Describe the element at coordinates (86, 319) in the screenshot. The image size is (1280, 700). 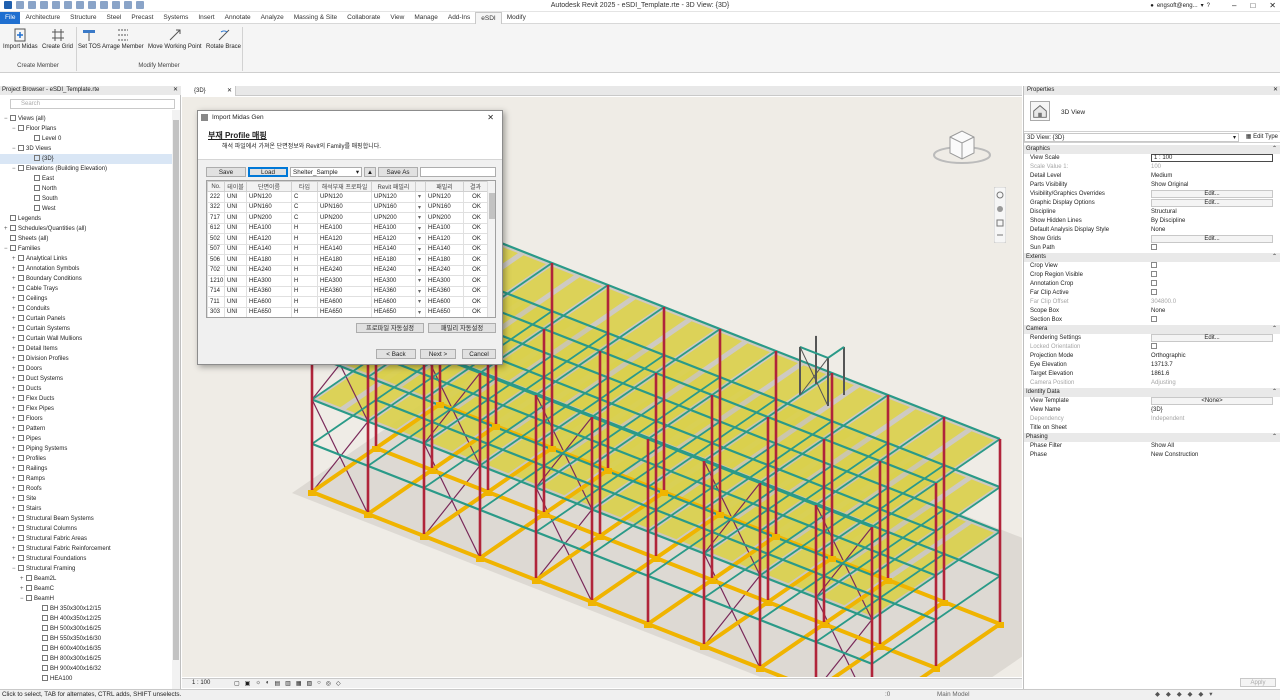
I see `tree-item: + Curtain Panels` at that location.